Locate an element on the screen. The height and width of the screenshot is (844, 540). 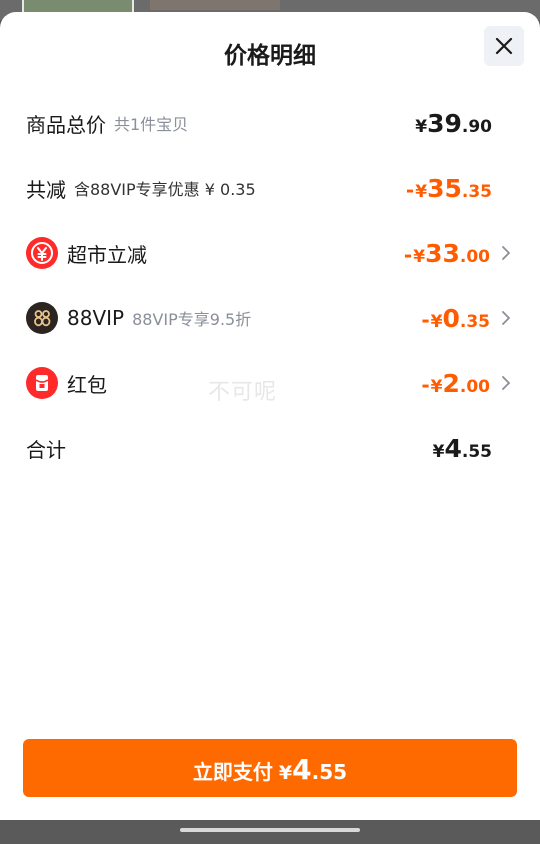
total-reduction-note: 含88VIP专享优惠 ¥ 0.35 is located at coordinates (165, 189).